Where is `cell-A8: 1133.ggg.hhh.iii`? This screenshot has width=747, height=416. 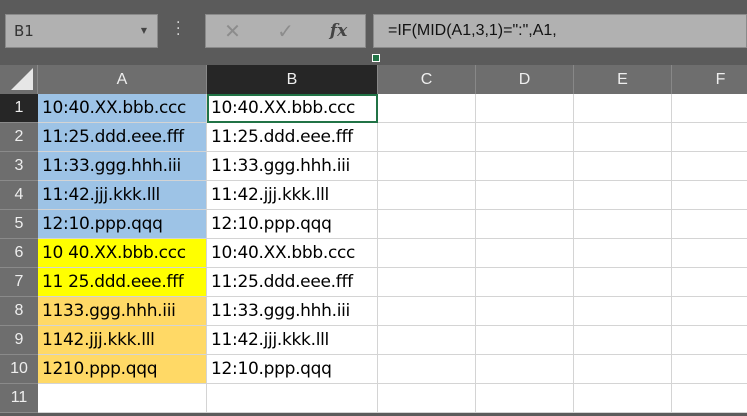 cell-A8: 1133.ggg.hhh.iii is located at coordinates (122, 311).